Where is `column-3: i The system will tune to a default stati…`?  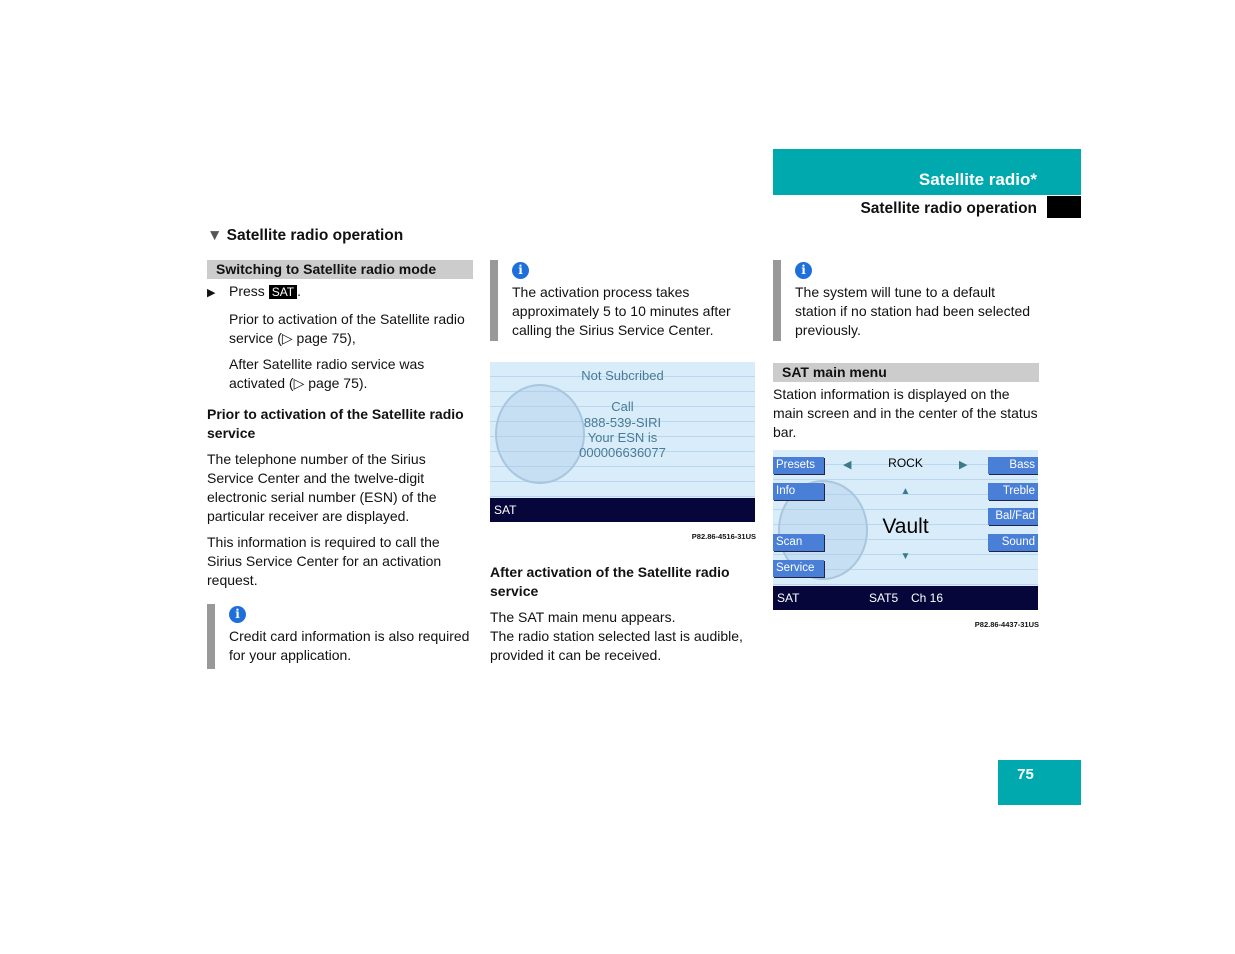
column-3: i The system will tune to a default stati… is located at coordinates (906, 447).